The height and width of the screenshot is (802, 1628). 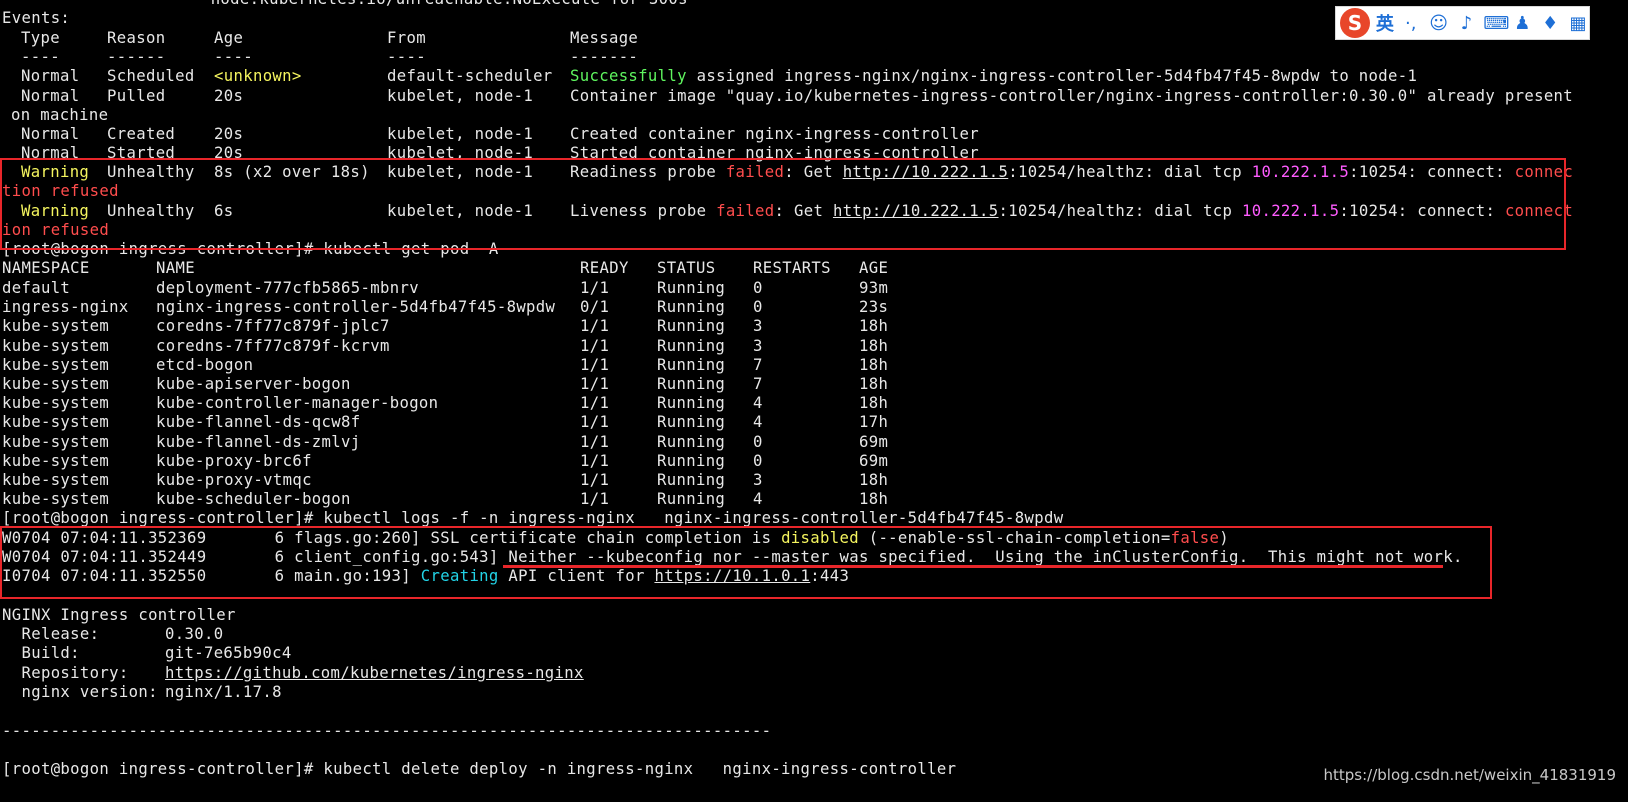 I want to click on punct-icon: ·,, so click(x=1411, y=23).